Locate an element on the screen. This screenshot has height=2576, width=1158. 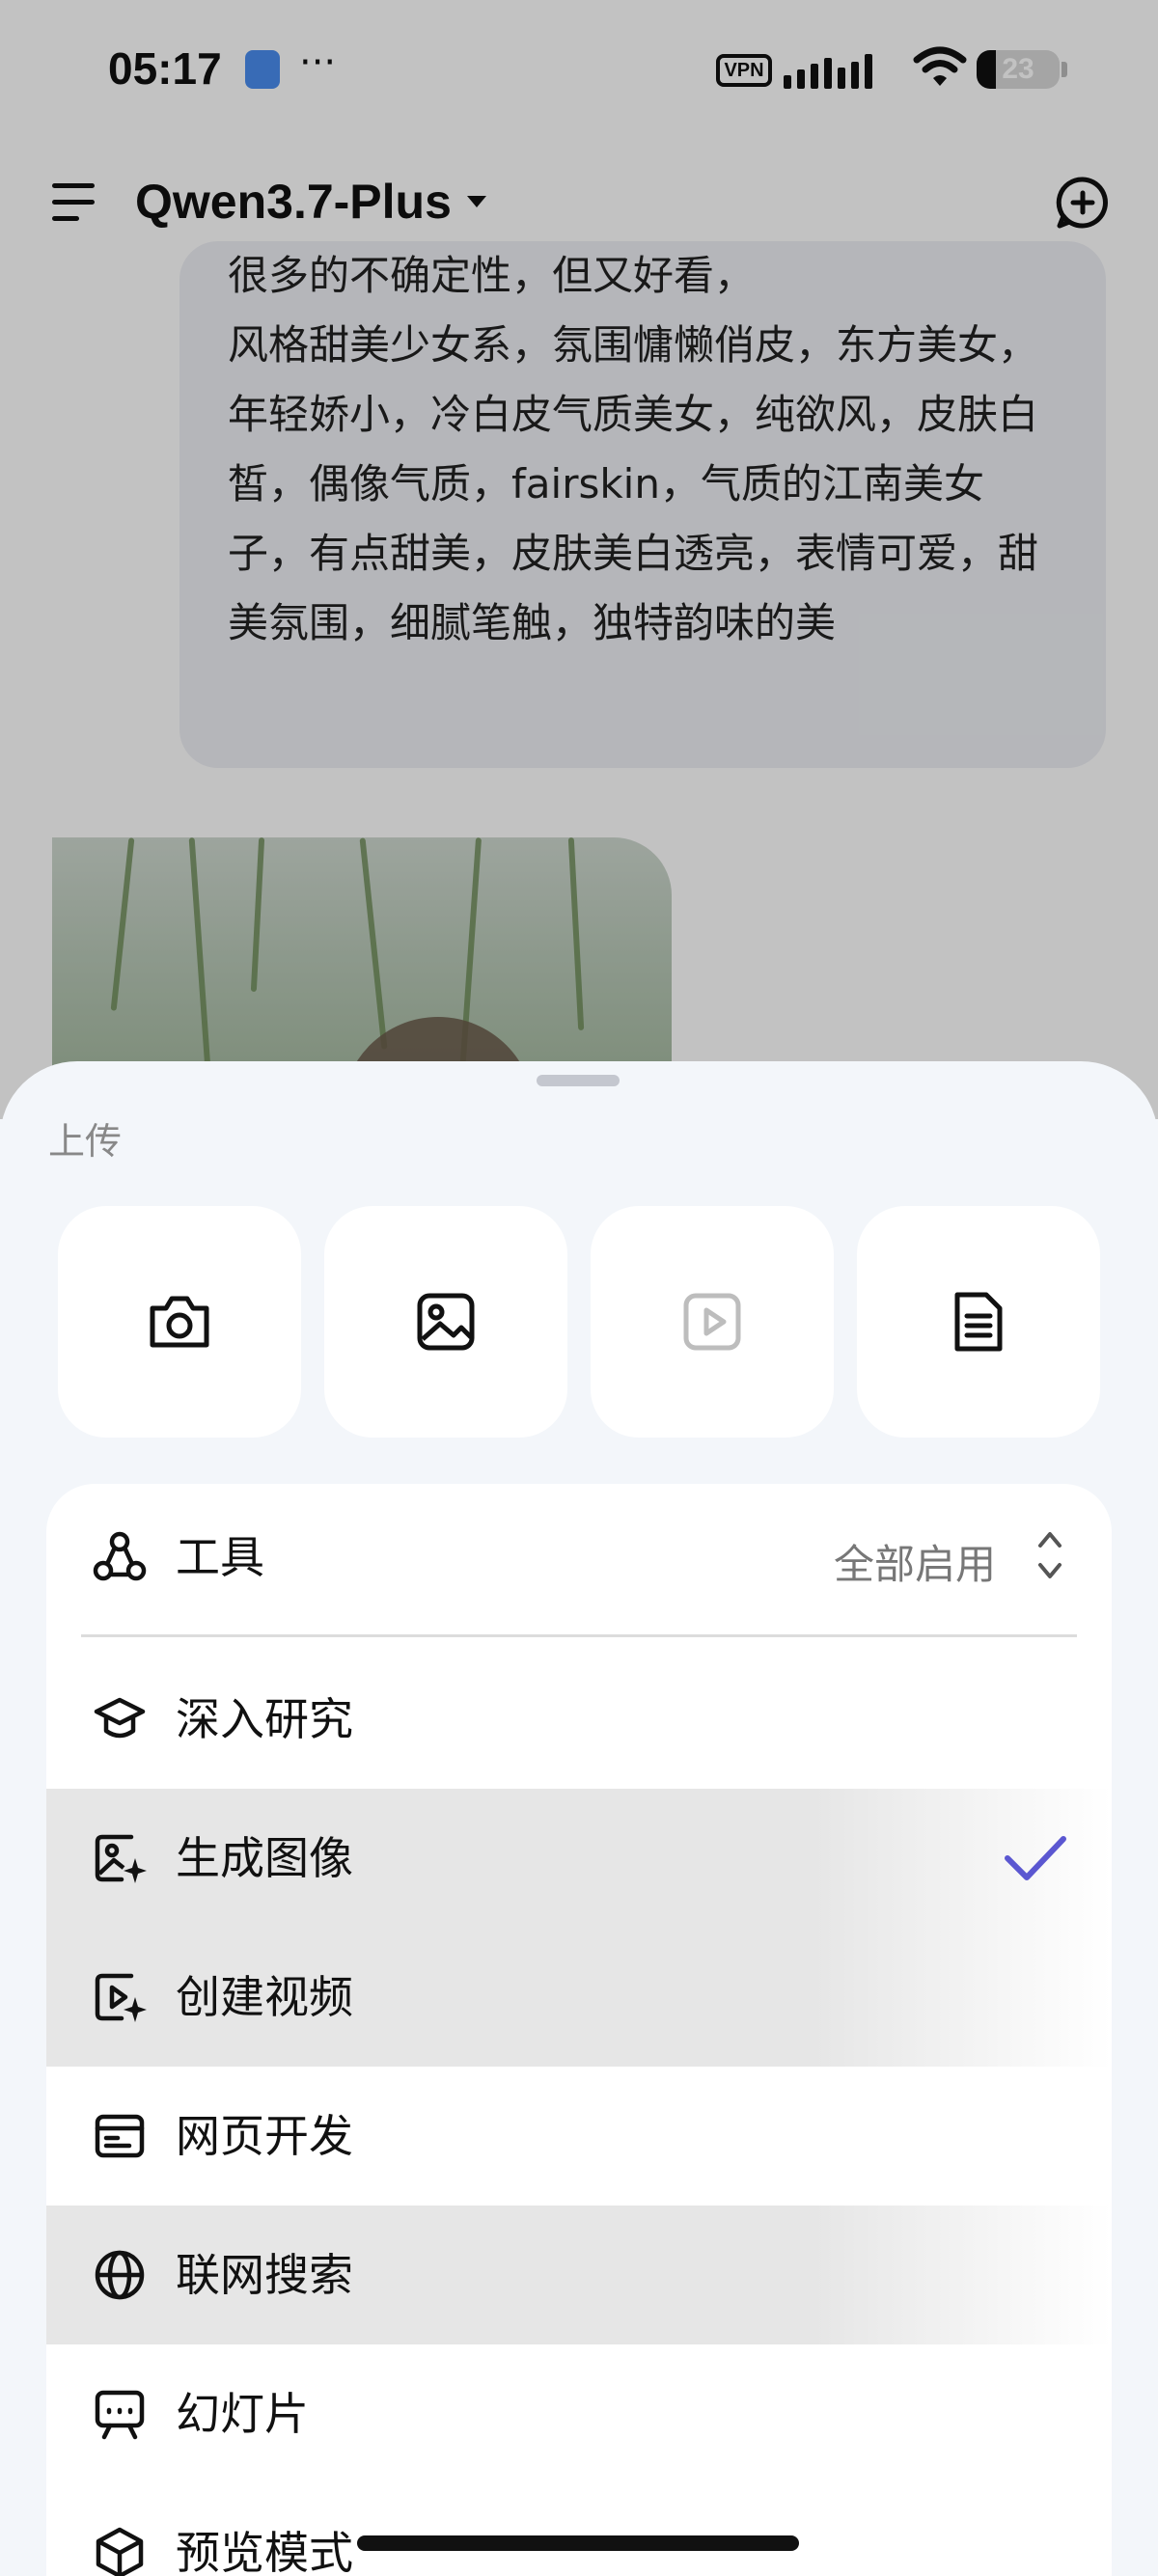
tools-divider is located at coordinates (579, 1636).